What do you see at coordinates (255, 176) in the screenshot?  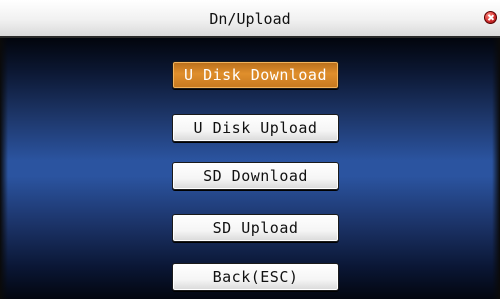 I see `sd-download-button: SD Download` at bounding box center [255, 176].